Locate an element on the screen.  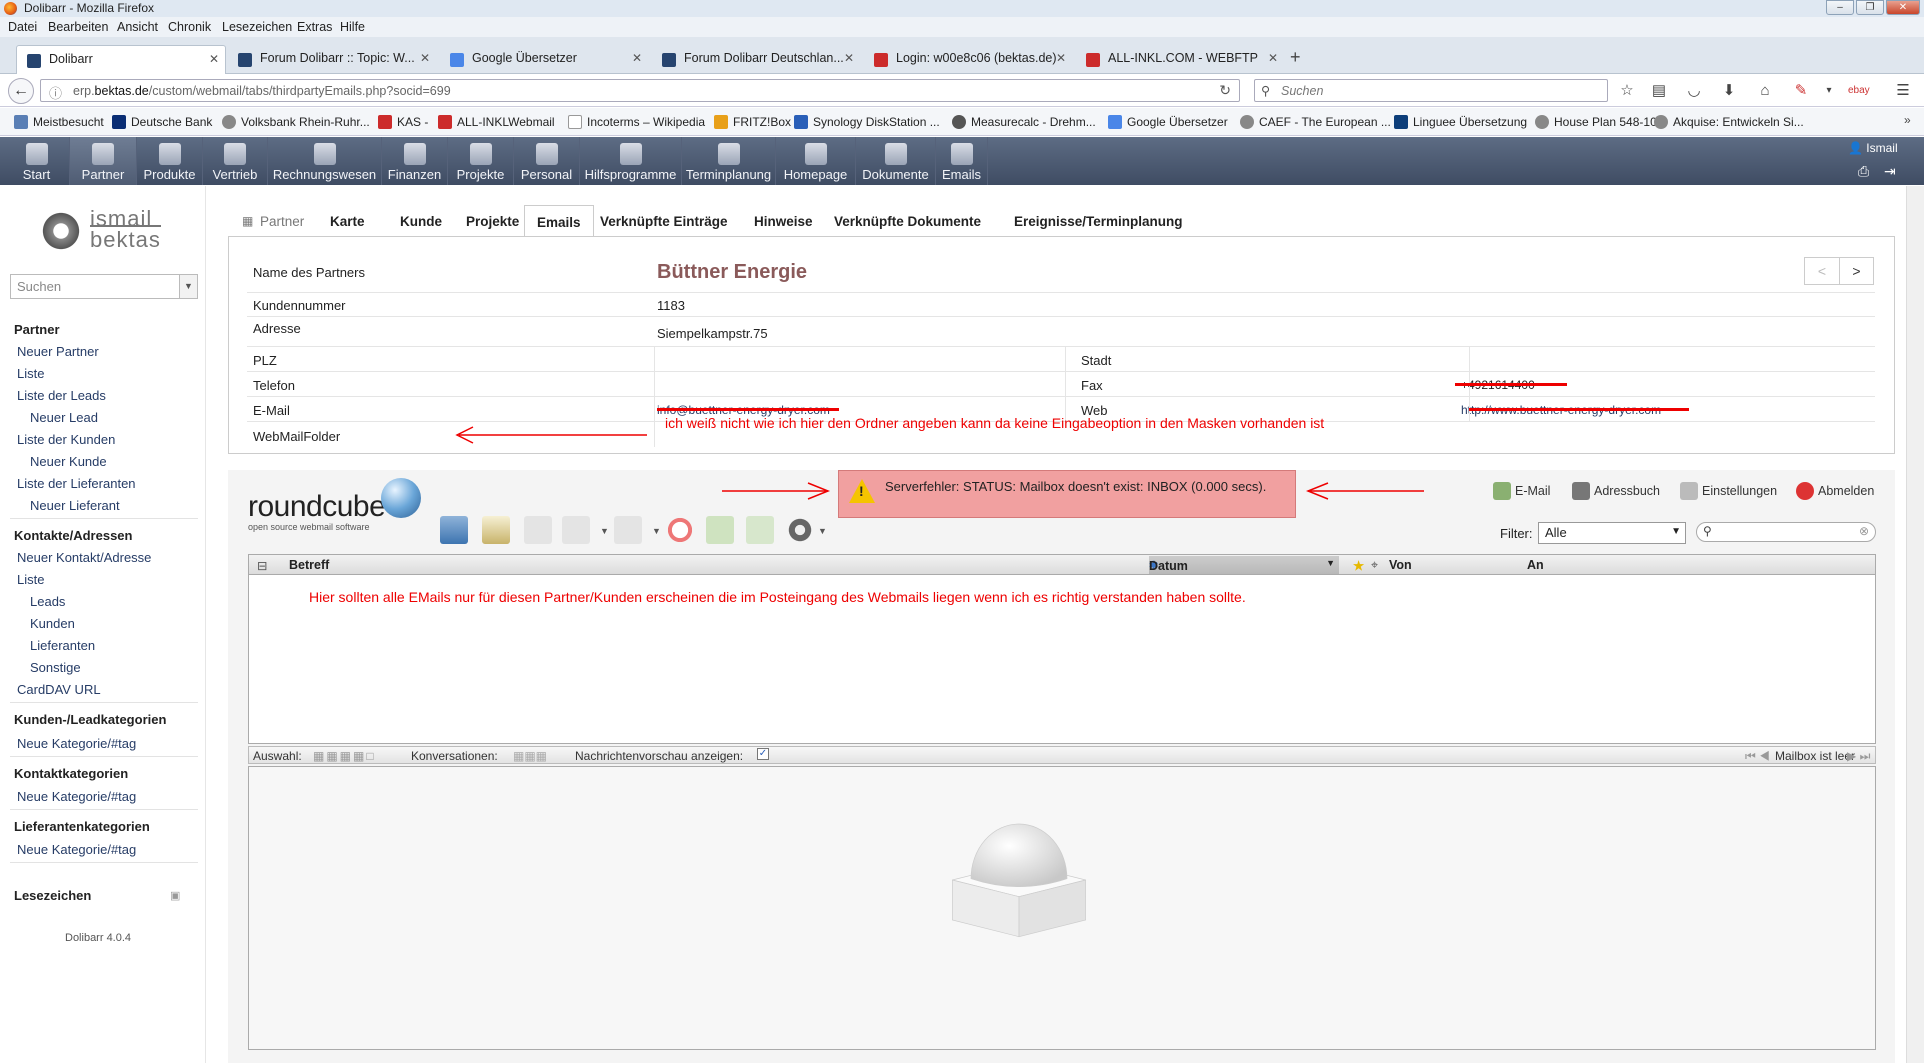
menu-homepage: Homepage is located at coordinates (816, 161).